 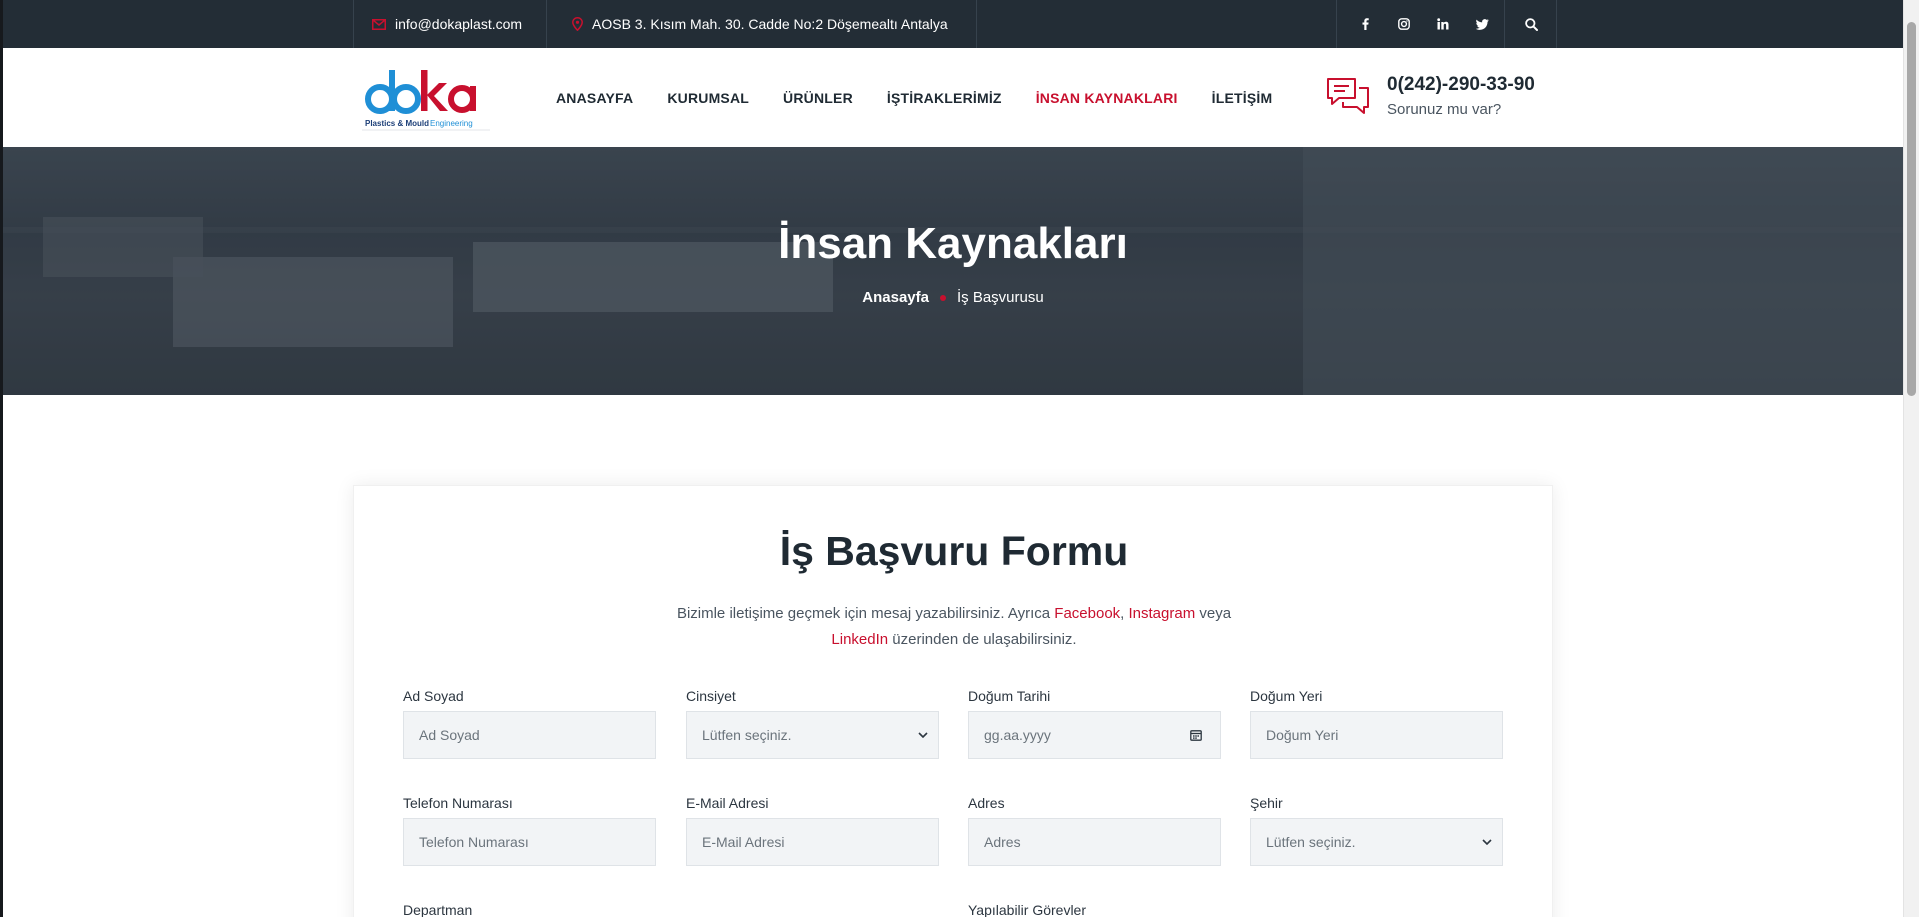 I want to click on topbar-email: info@dokaplast.com, so click(x=447, y=24).